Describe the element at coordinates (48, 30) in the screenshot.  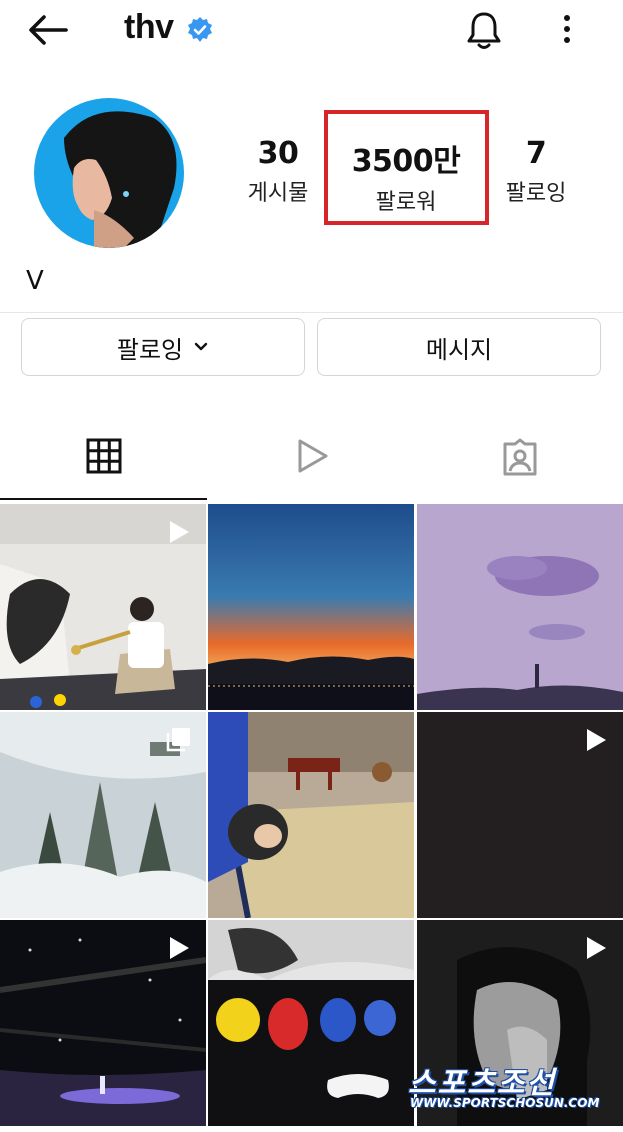
I see `back-arrow-icon` at that location.